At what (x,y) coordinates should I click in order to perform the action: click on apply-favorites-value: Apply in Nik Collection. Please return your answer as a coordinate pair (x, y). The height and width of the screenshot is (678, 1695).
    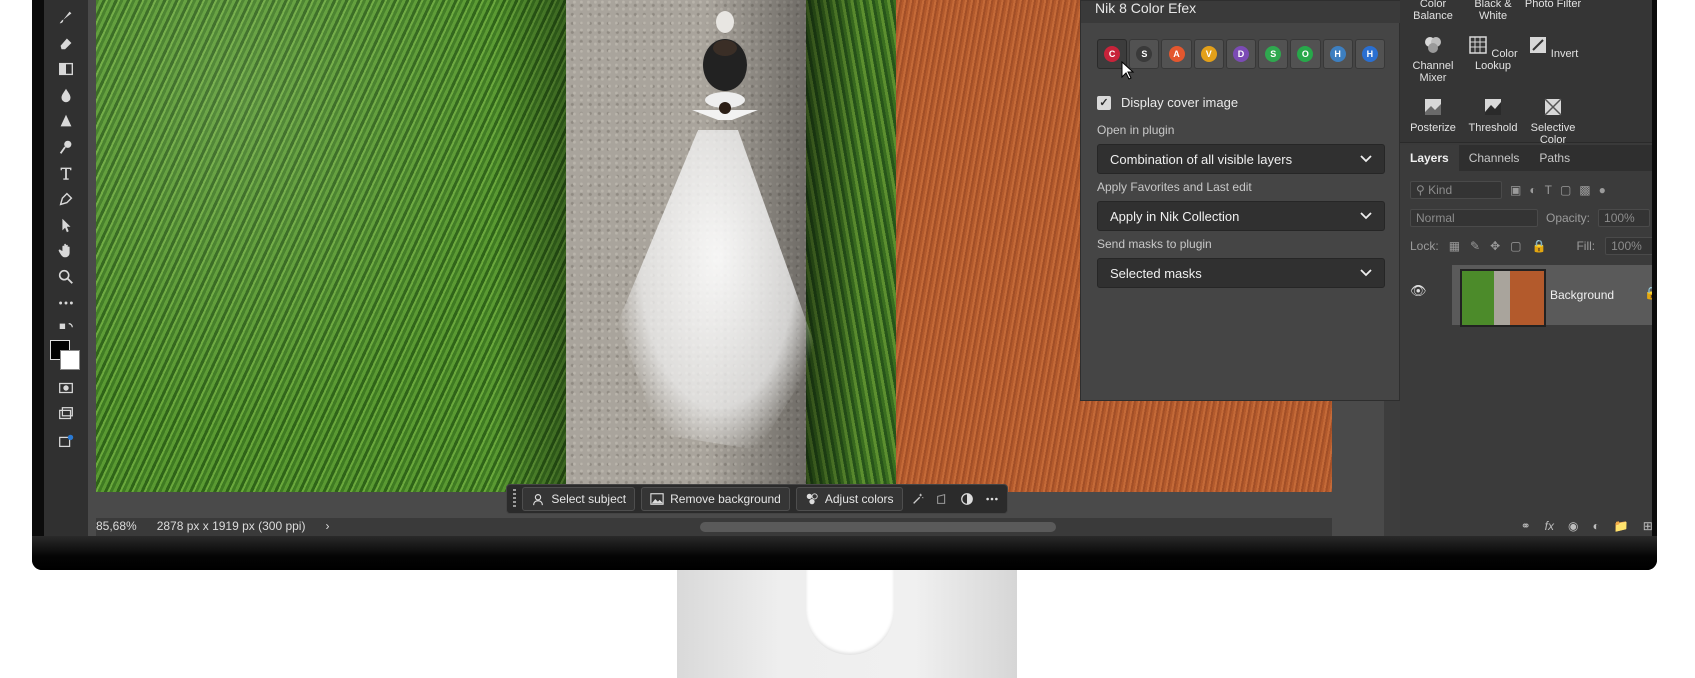
    Looking at the image, I should click on (1175, 216).